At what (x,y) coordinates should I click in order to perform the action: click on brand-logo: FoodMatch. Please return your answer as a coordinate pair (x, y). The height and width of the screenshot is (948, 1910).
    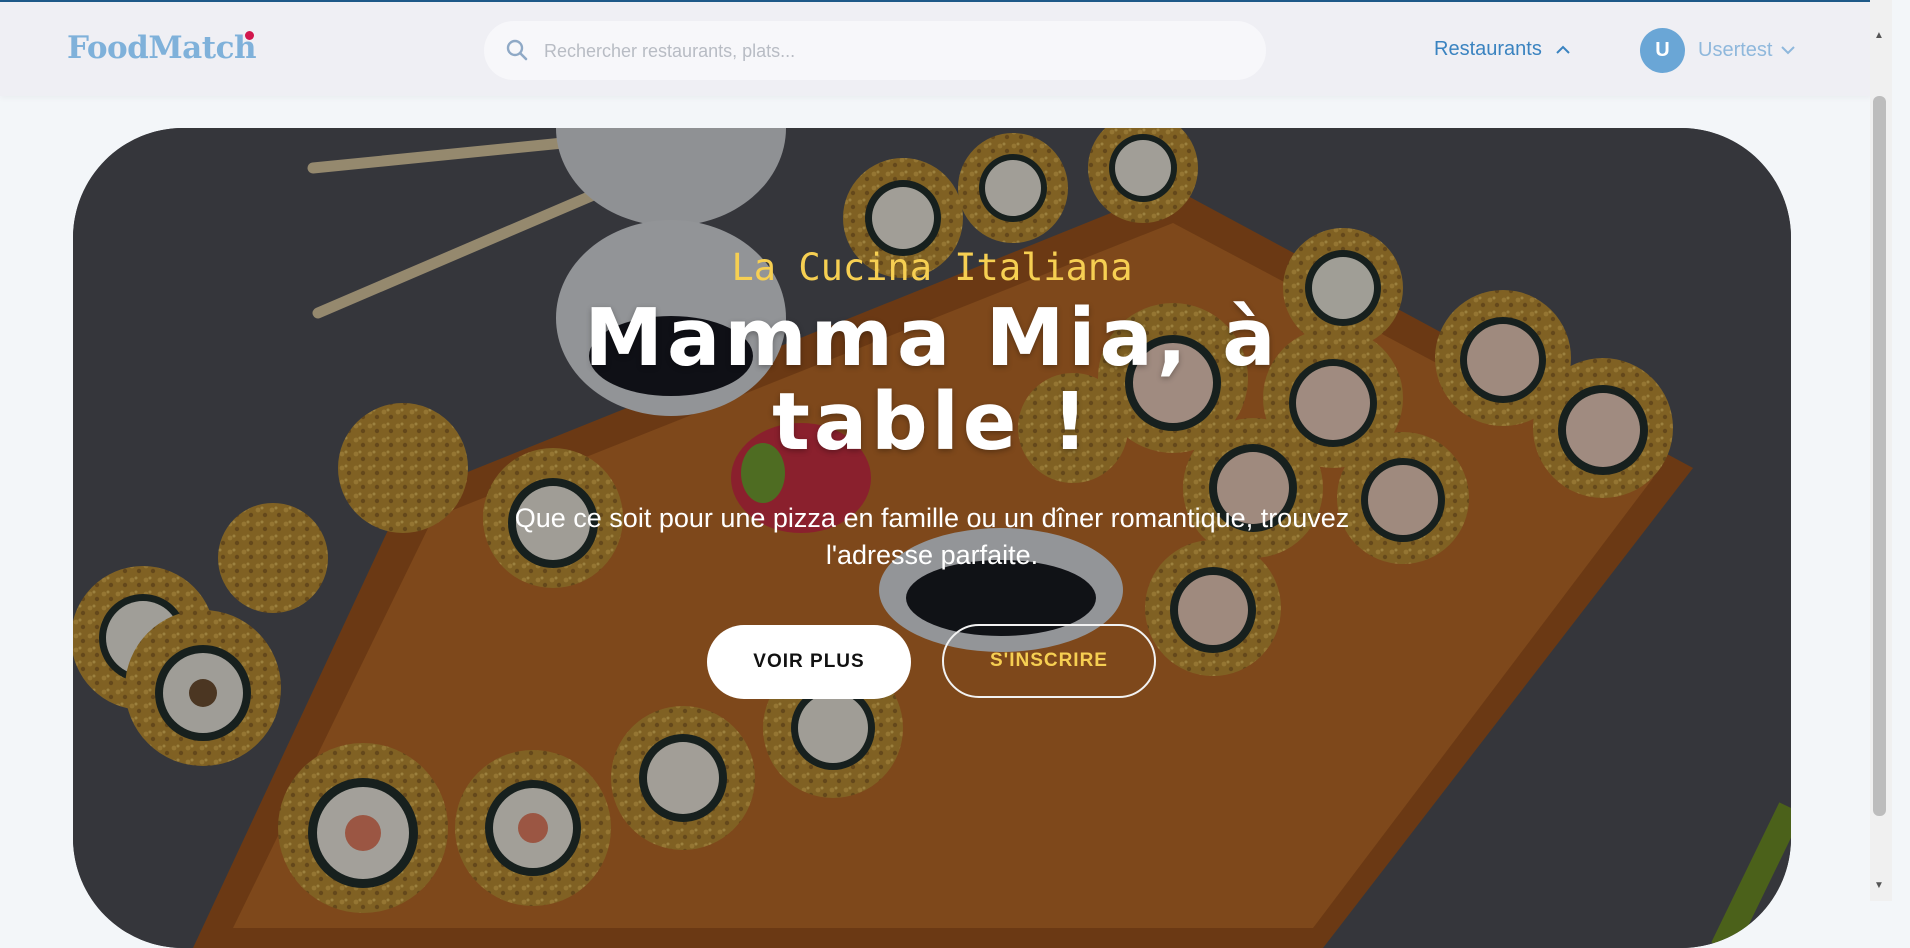
    Looking at the image, I should click on (161, 48).